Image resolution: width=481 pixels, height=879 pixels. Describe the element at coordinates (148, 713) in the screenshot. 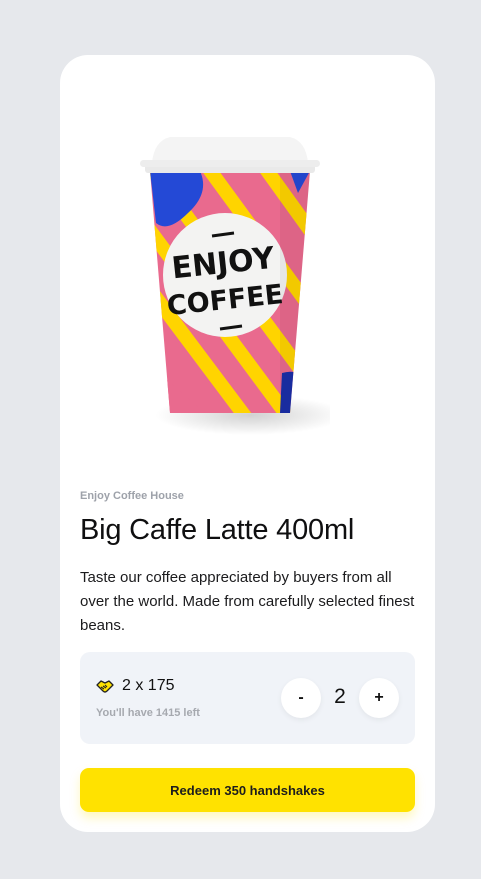

I see `points-remaining: You'll have 1415 left` at that location.